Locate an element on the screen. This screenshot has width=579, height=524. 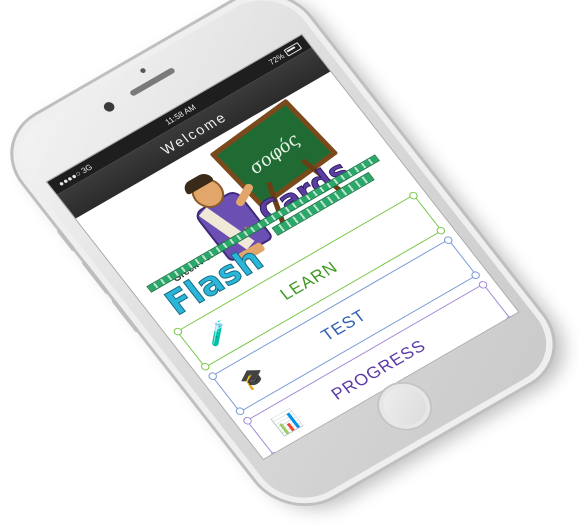
graduation-cap-icon: 🎓 is located at coordinates (253, 378).